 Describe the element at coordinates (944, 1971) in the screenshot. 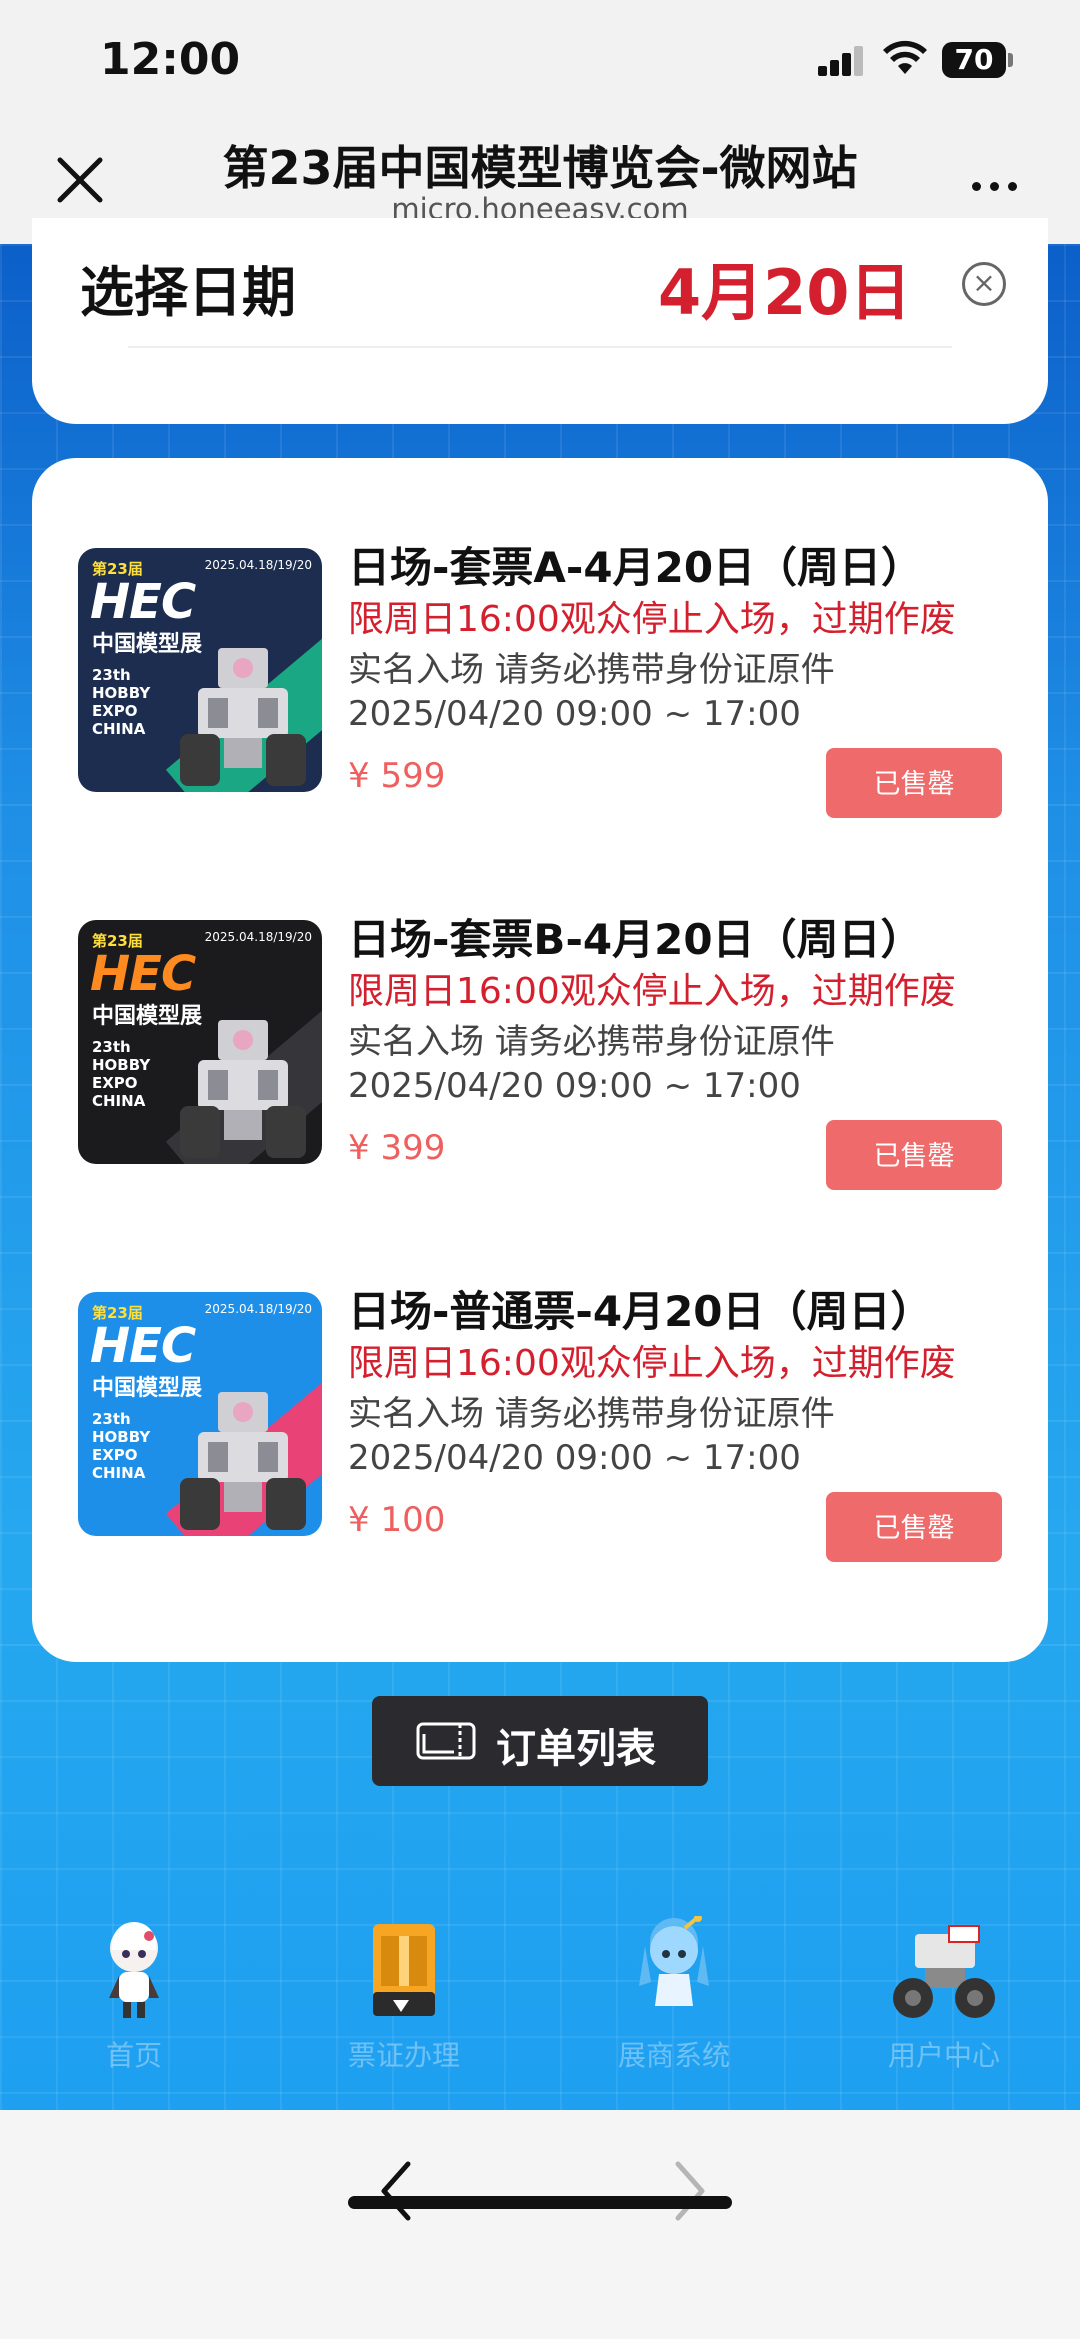

I see `robot-vehicle-icon` at that location.